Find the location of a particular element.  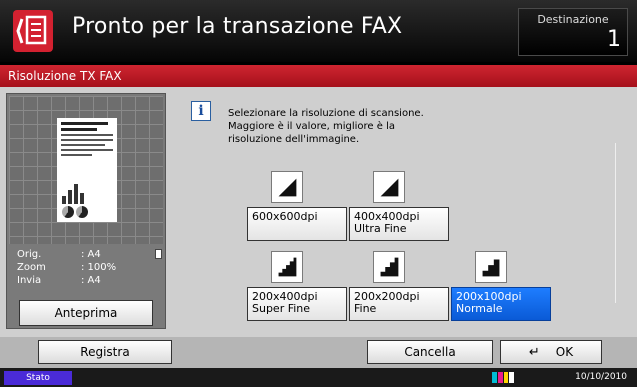

resolution-level-1-icon is located at coordinates (287, 187).